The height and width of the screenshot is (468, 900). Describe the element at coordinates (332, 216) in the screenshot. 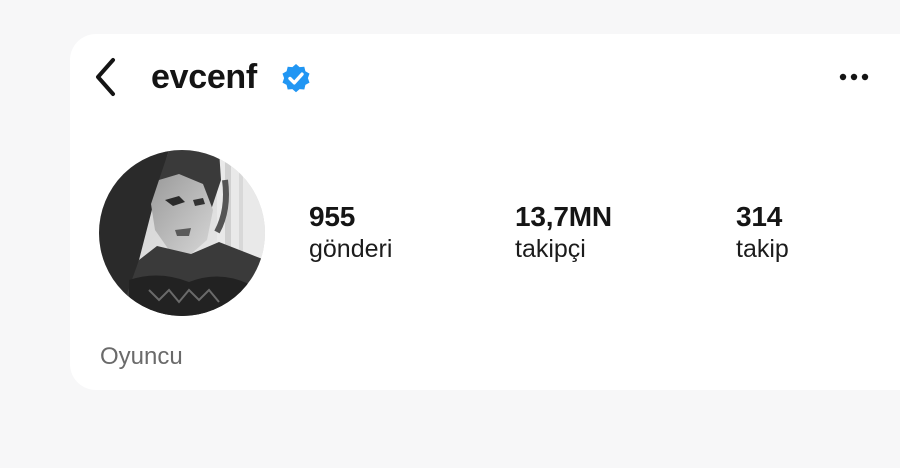

I see `stat-posts-value: 955` at that location.